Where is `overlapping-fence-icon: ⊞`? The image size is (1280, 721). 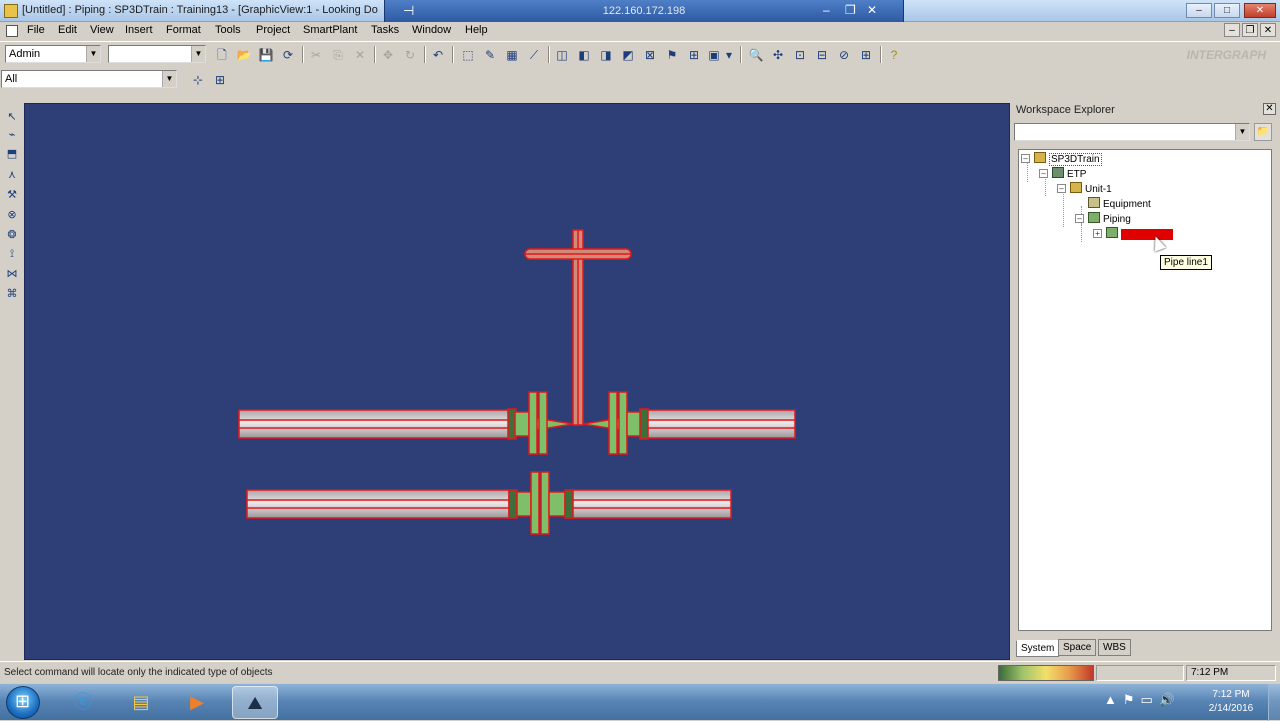 overlapping-fence-icon: ⊞ is located at coordinates (220, 79).